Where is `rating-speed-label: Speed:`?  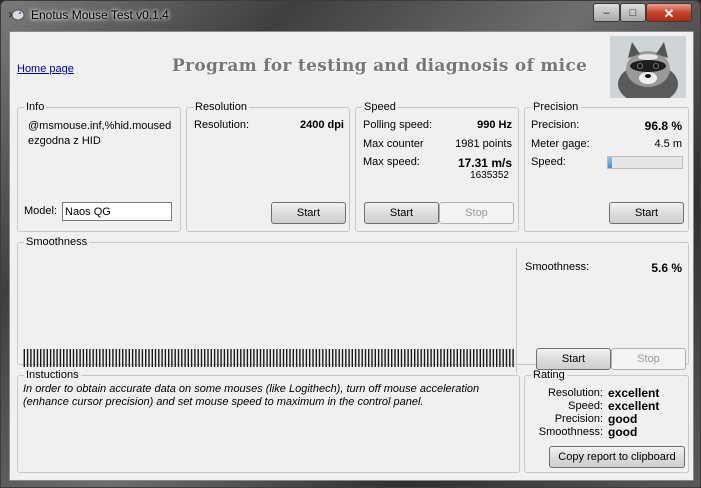 rating-speed-label: Speed: is located at coordinates (585, 406).